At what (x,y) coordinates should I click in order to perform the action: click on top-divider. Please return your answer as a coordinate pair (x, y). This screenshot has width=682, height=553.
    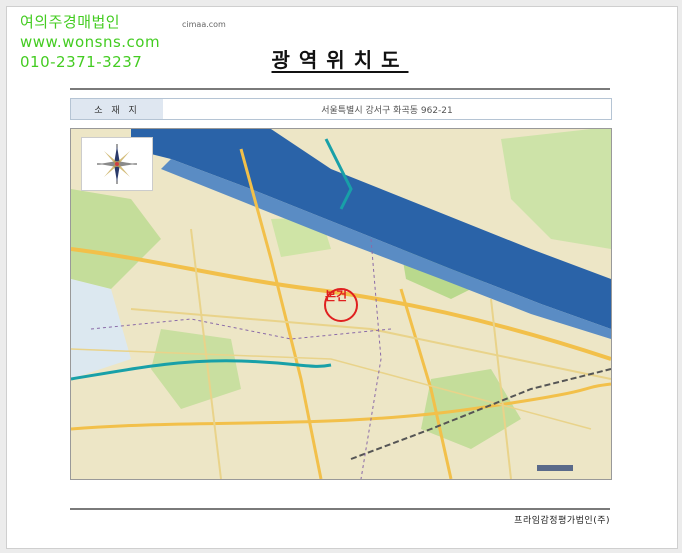
    Looking at the image, I should click on (340, 89).